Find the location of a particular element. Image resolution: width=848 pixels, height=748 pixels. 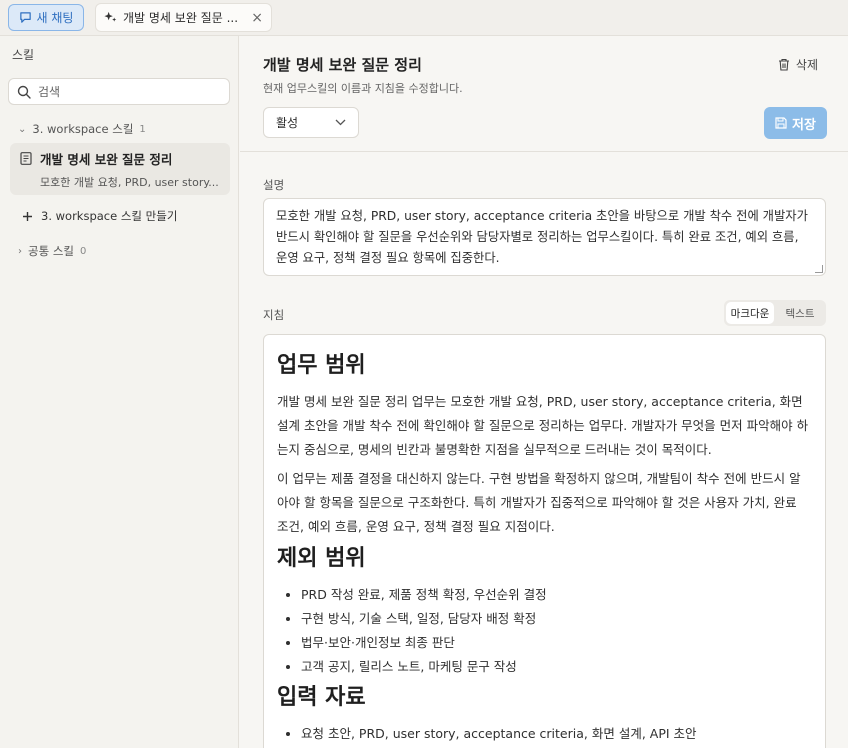

chevron-down-icon: ⌄ is located at coordinates (22, 129).